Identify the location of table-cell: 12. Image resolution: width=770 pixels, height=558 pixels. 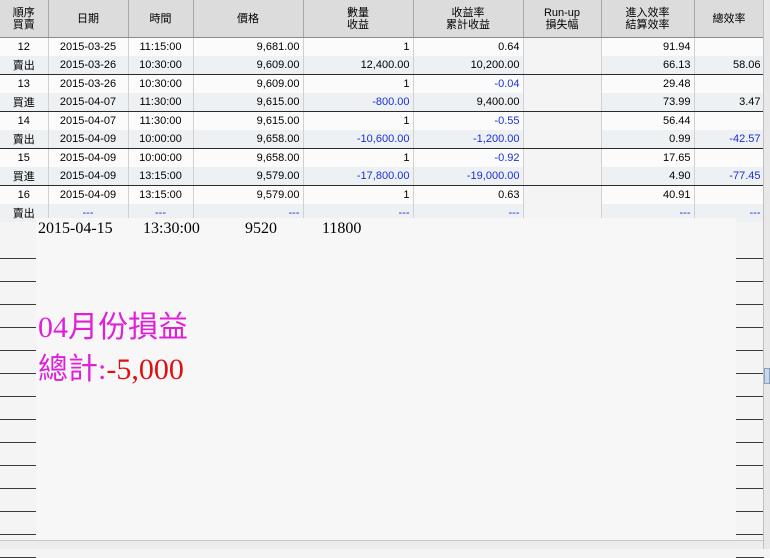
(24, 46).